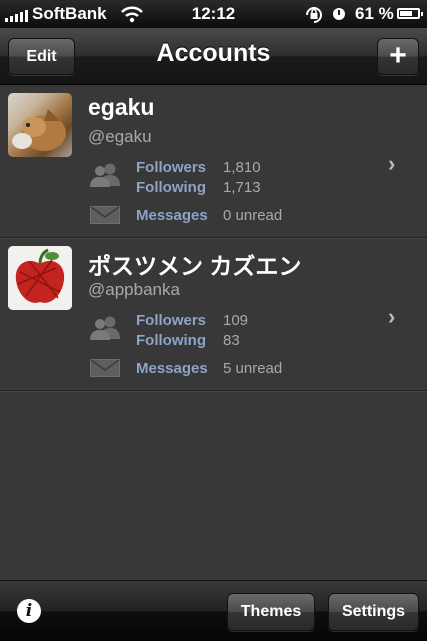 This screenshot has width=427, height=641. Describe the element at coordinates (120, 136) in the screenshot. I see `account-handle: @egaku` at that location.